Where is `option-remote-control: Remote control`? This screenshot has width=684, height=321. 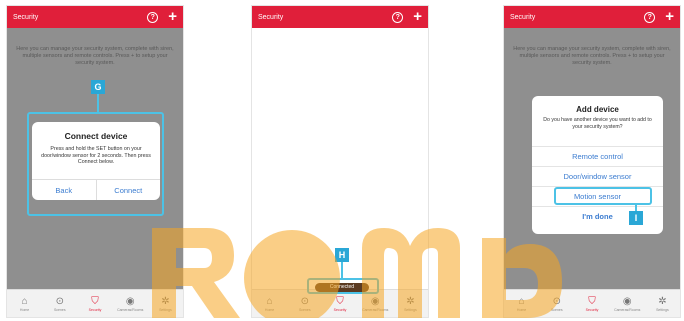 option-remote-control: Remote control is located at coordinates (597, 156).